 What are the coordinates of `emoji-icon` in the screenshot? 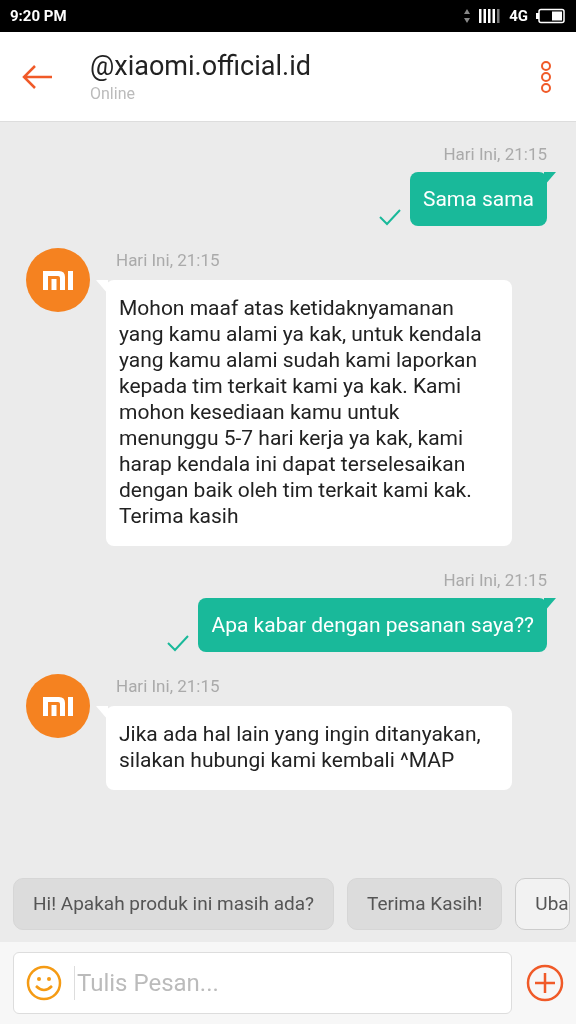 It's located at (44, 983).